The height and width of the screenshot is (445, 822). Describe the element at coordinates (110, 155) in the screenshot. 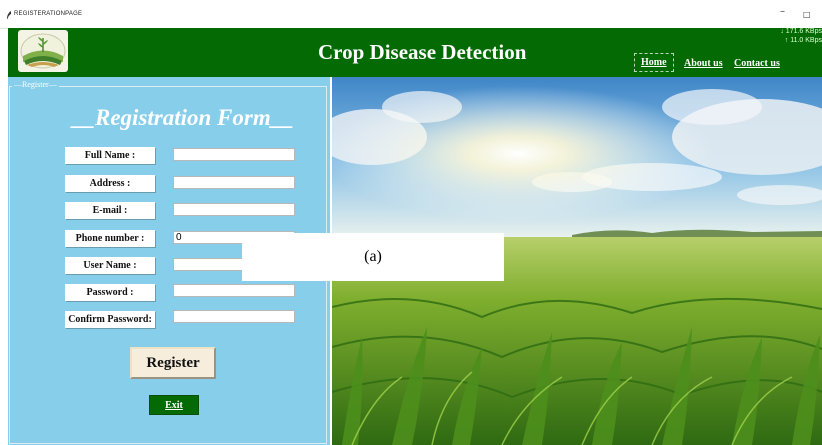

I see `full-name-label: Full Name :` at that location.